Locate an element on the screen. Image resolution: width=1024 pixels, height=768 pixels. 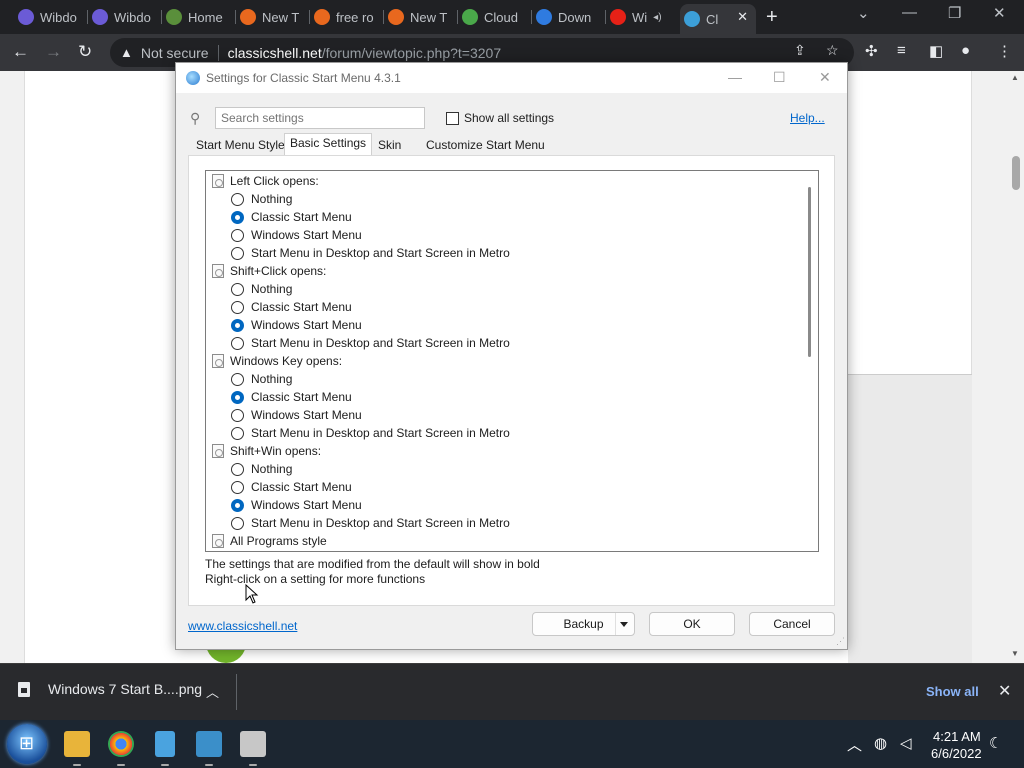
restore-window-button: ❐ is located at coordinates (954, 13).